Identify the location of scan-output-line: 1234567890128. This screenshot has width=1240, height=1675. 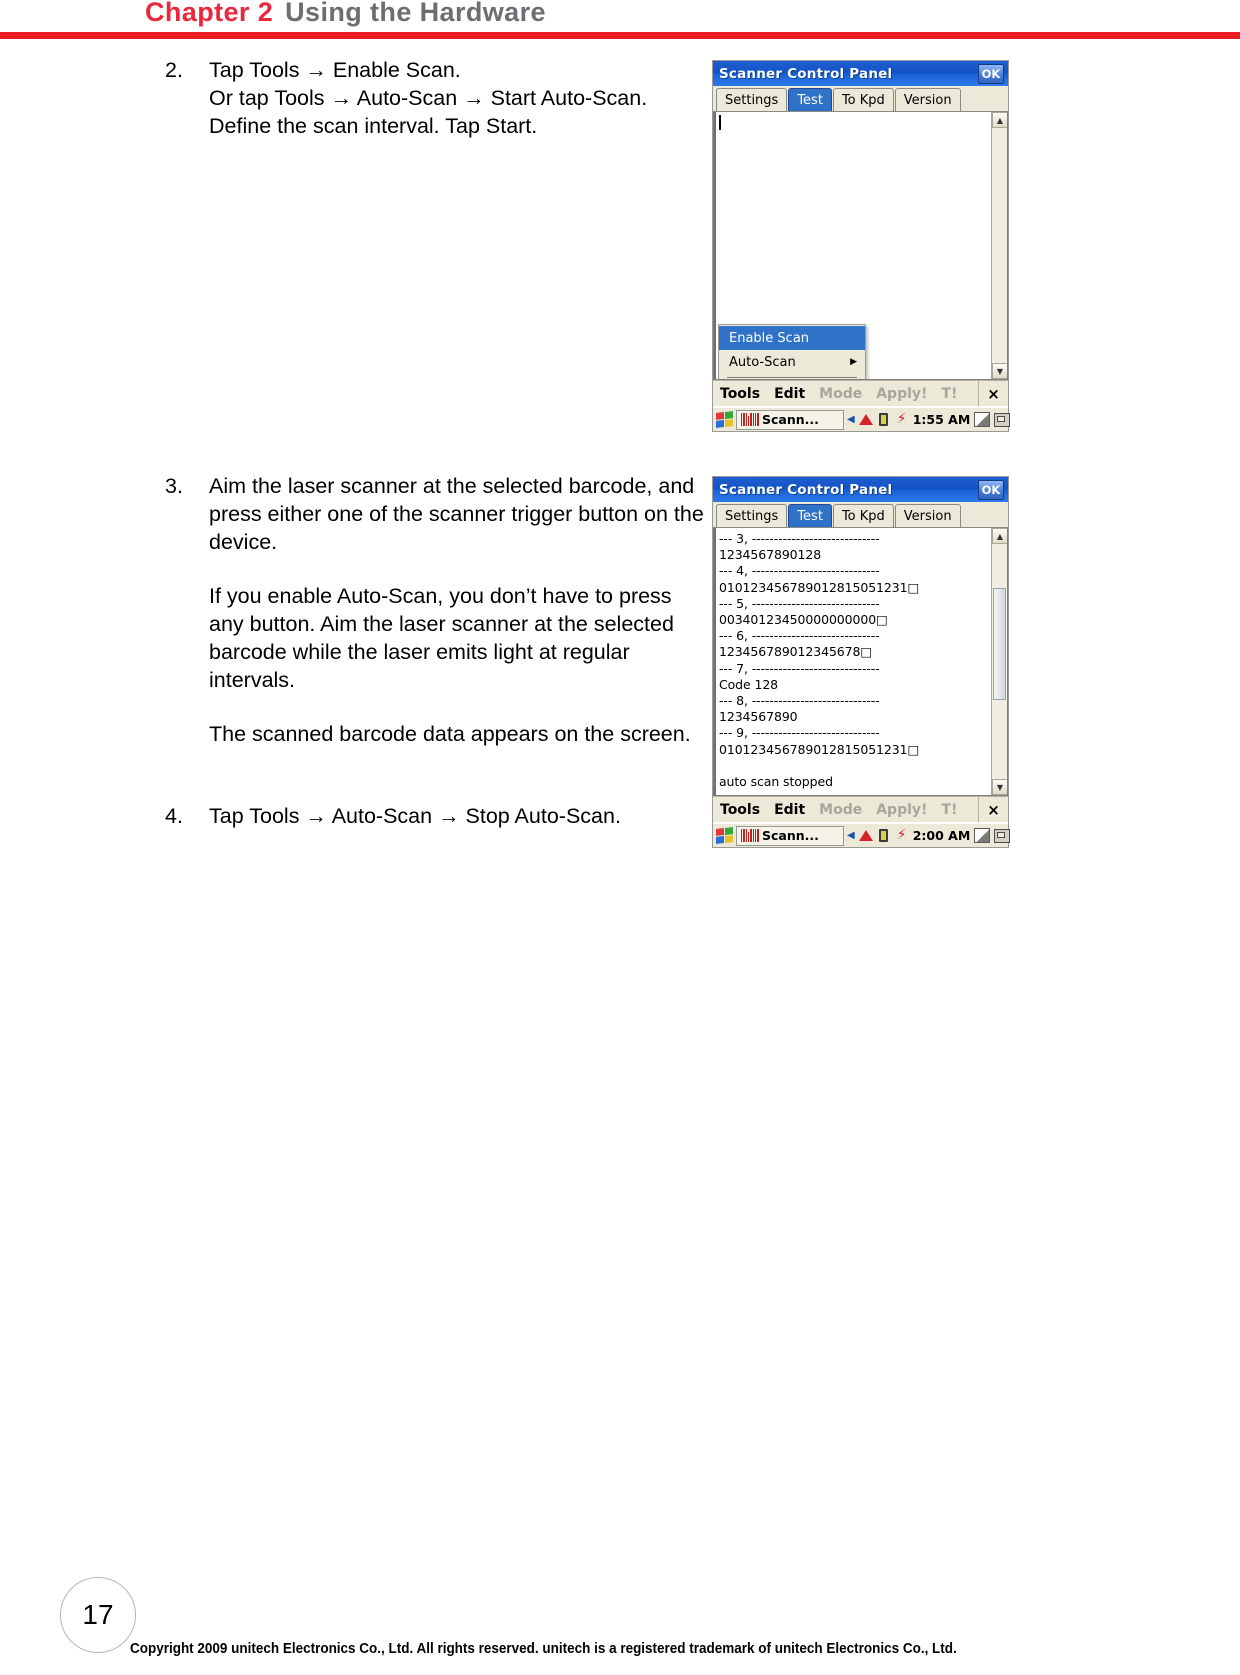
(770, 555).